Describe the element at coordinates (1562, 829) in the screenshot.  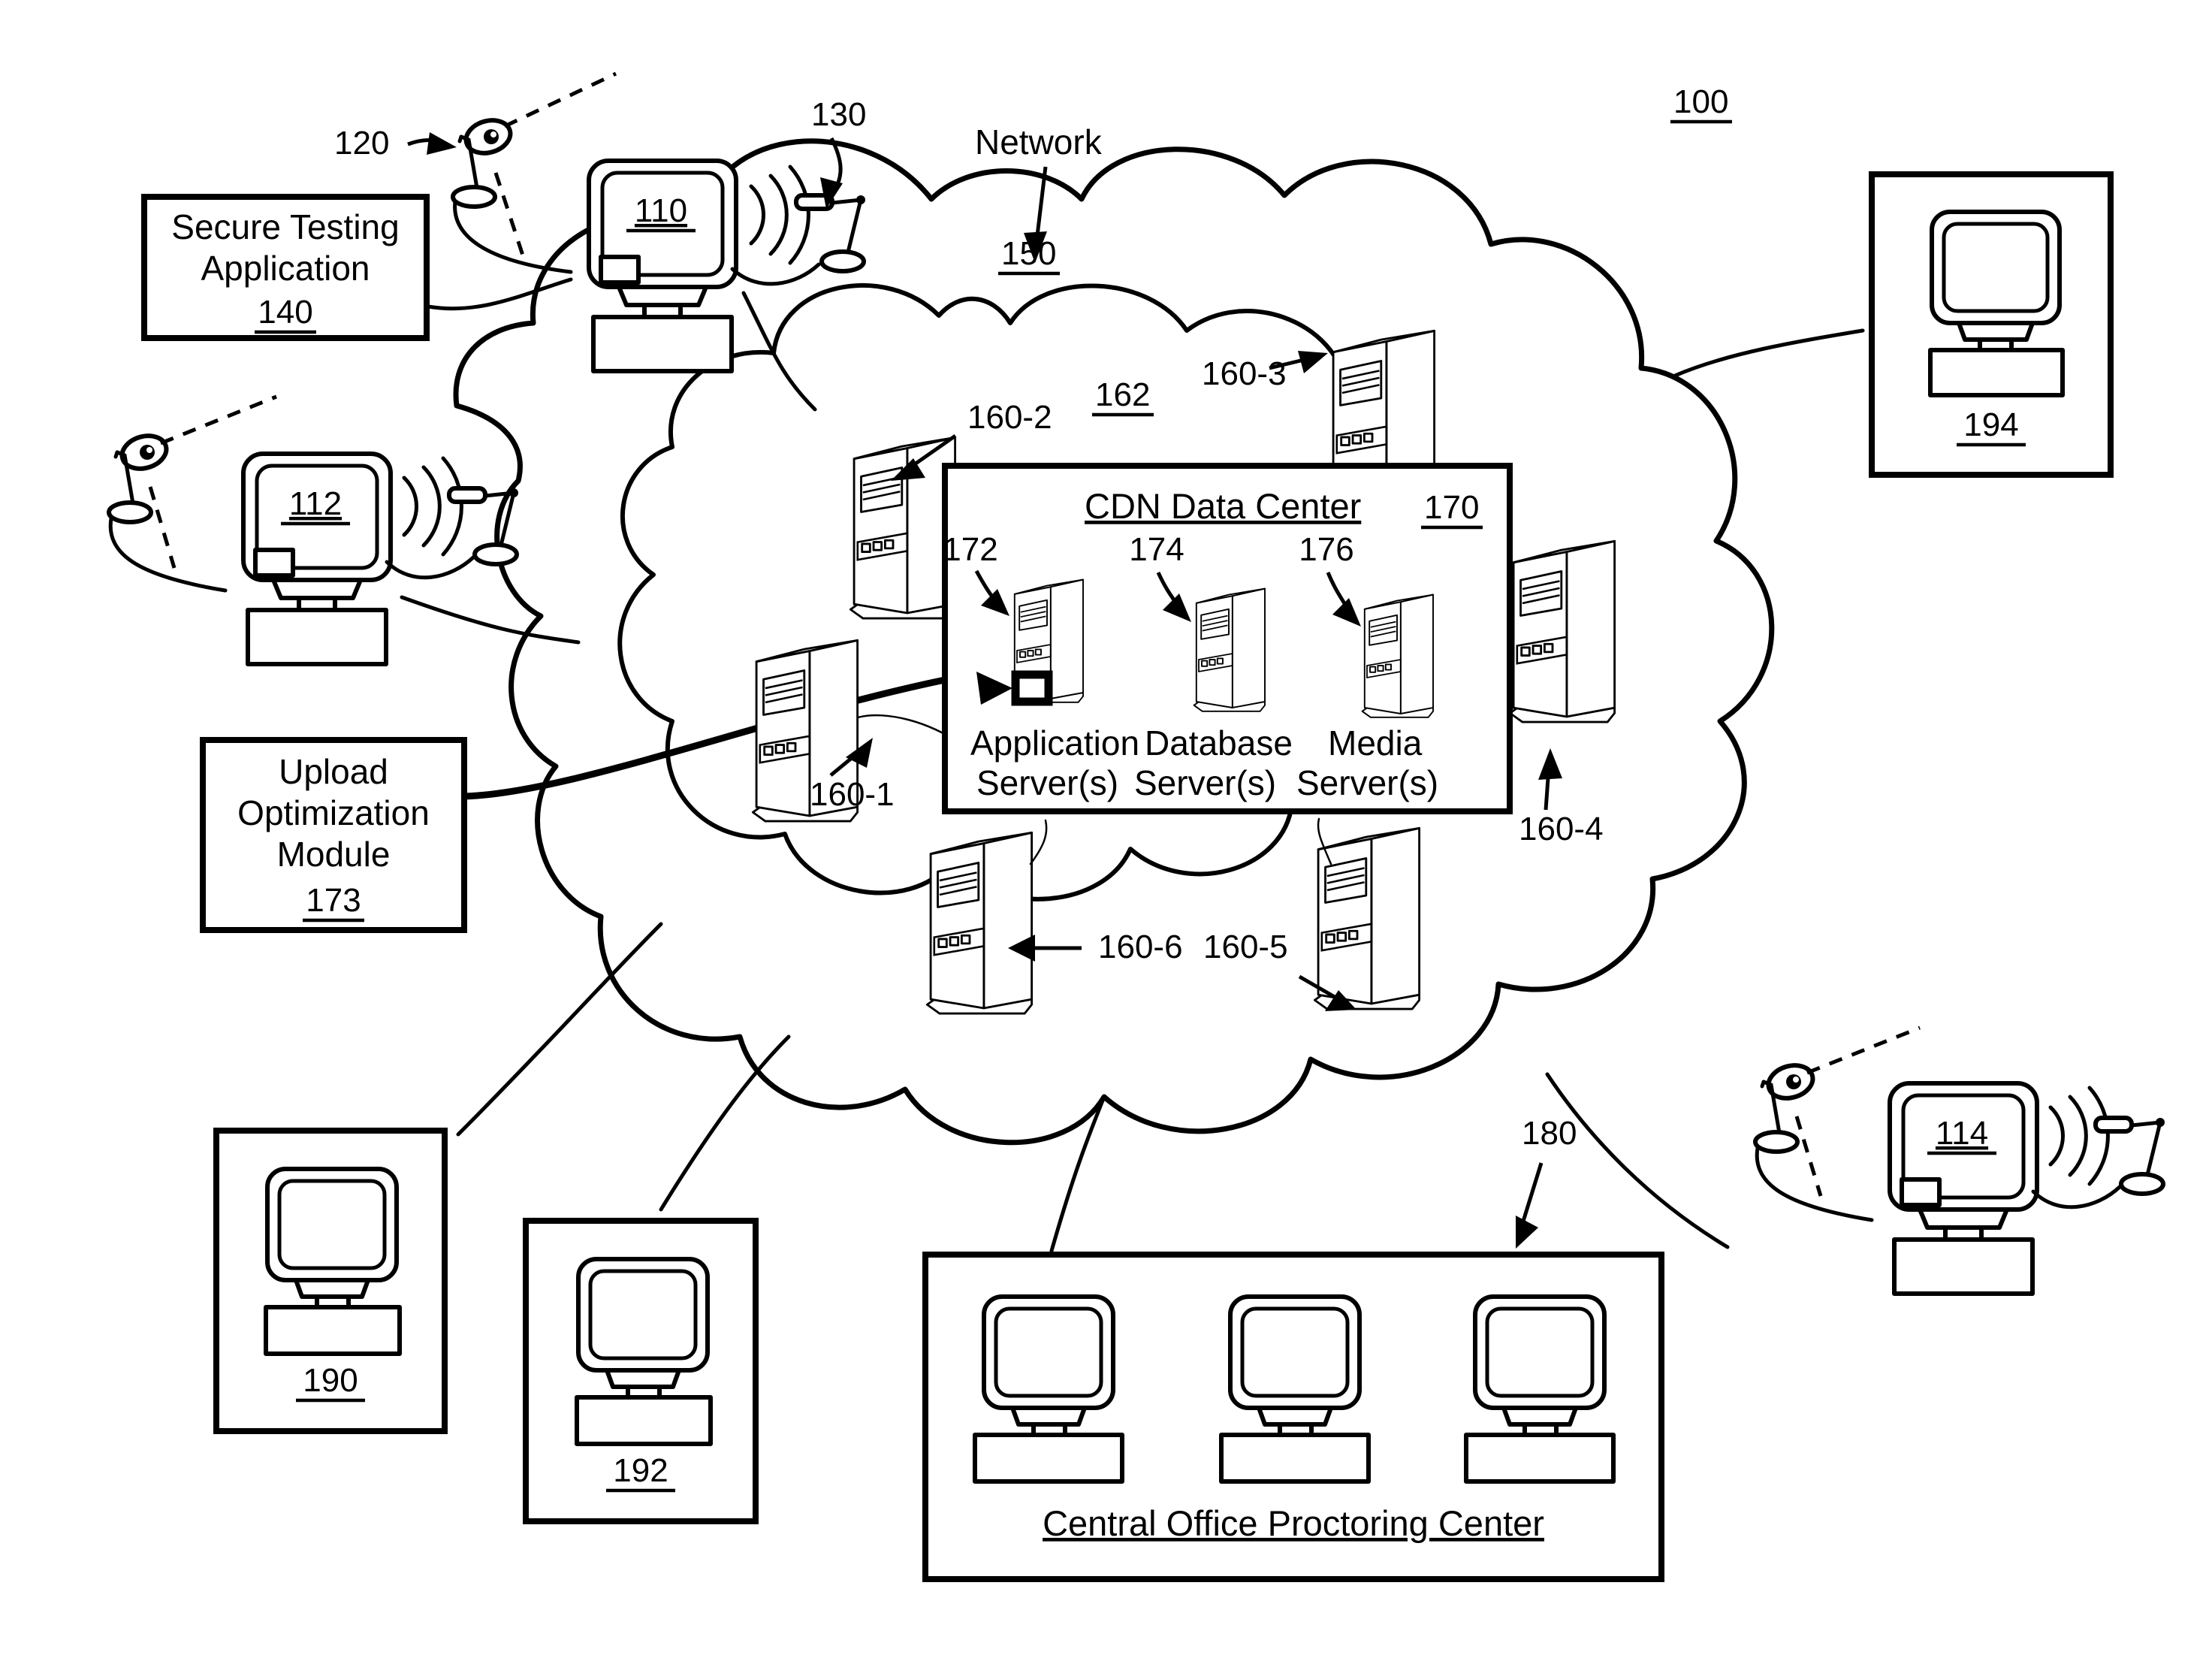
I see `ref-160-4: 160-4` at that location.